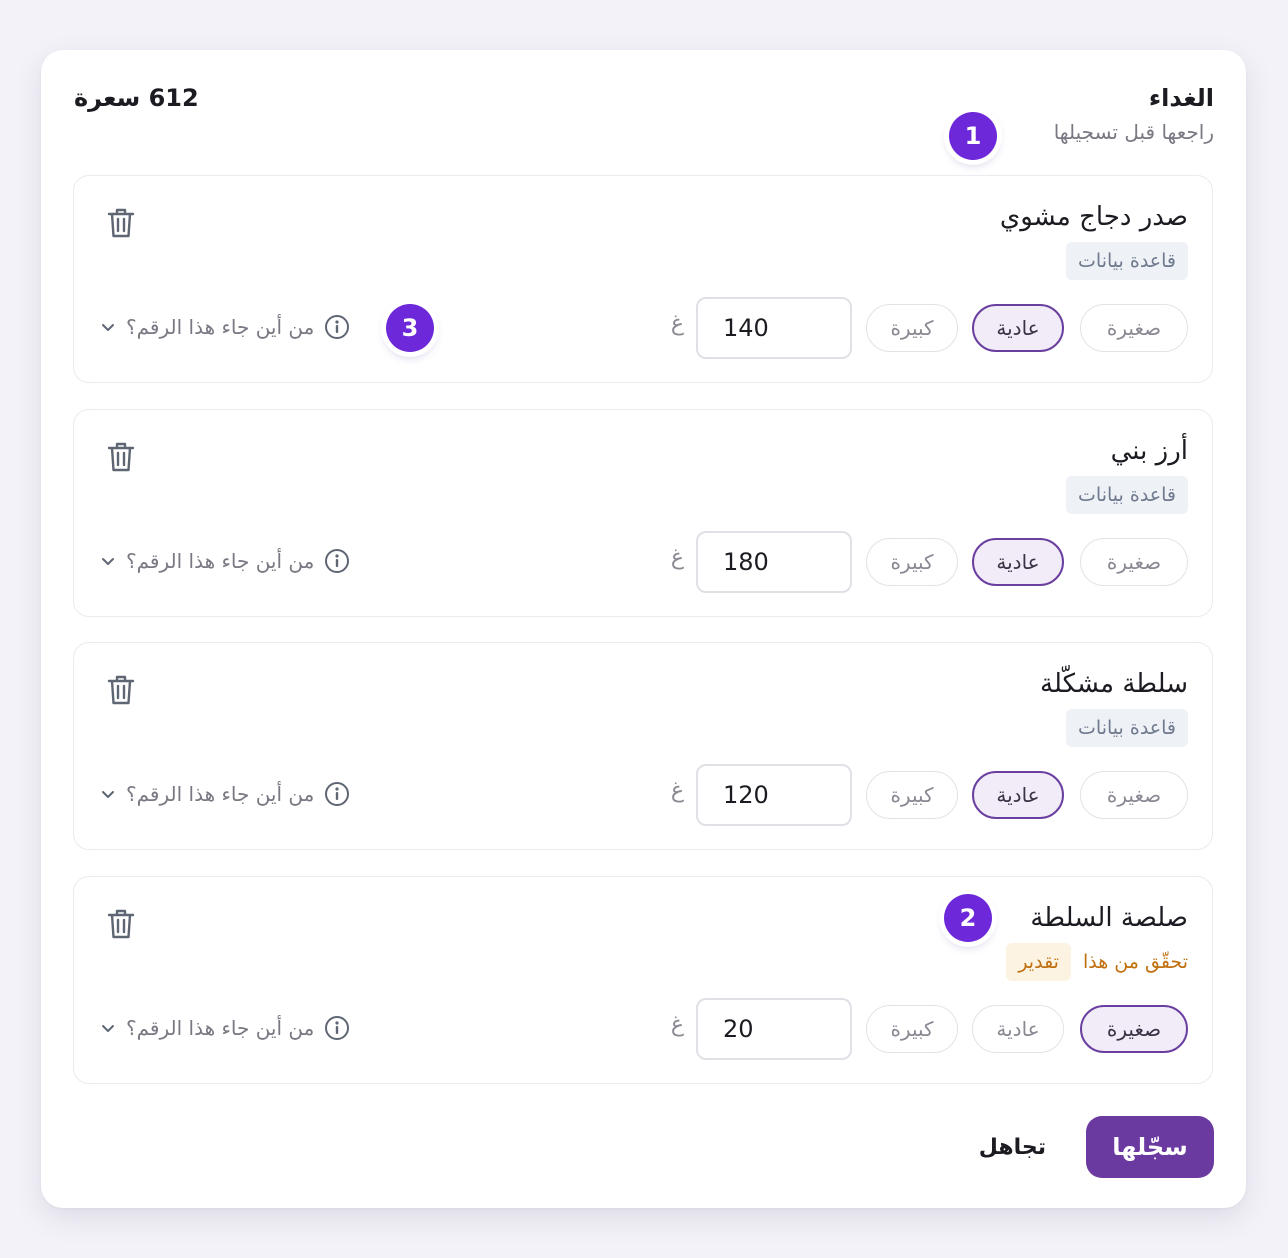 The width and height of the screenshot is (1288, 1258). I want to click on save-button: سجّلها, so click(1150, 1147).